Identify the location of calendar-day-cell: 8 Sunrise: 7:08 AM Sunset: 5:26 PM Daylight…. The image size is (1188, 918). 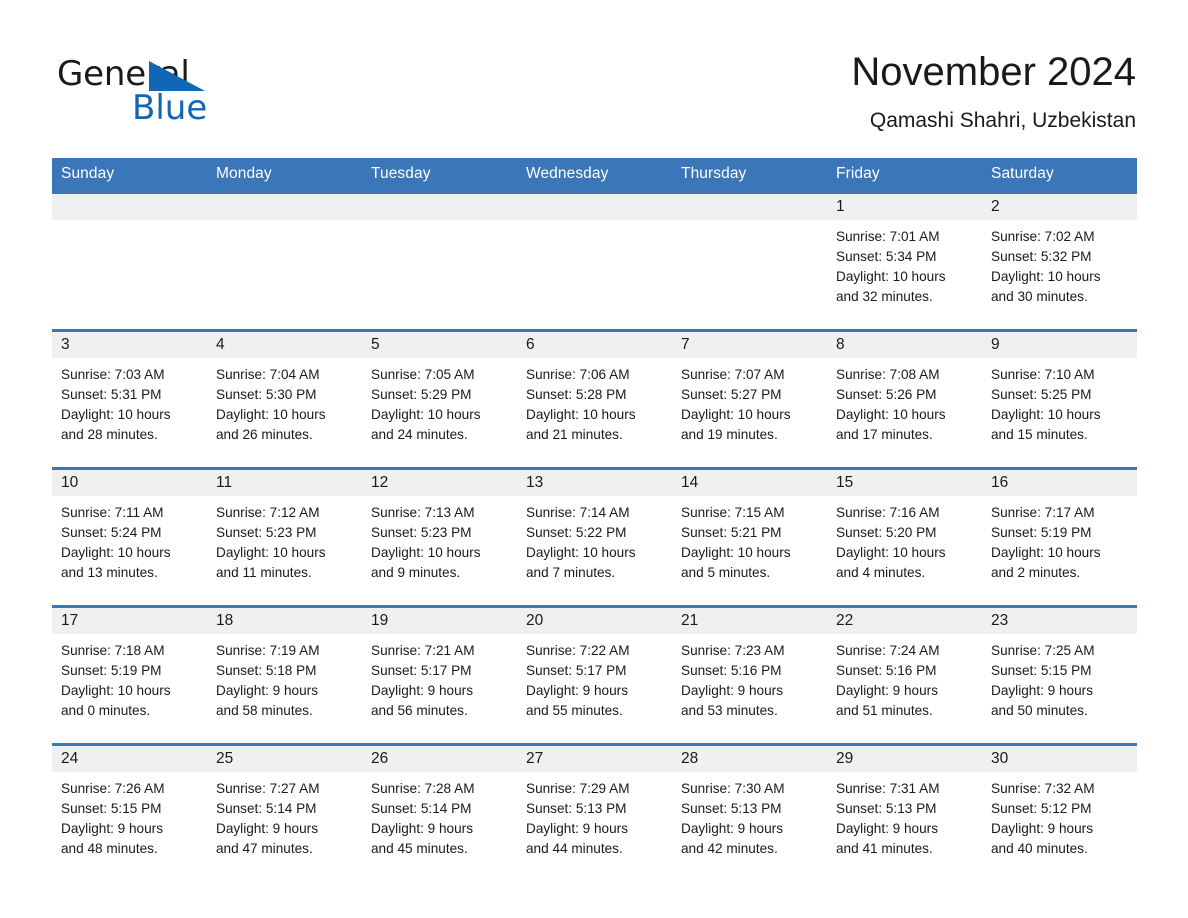
(904, 399).